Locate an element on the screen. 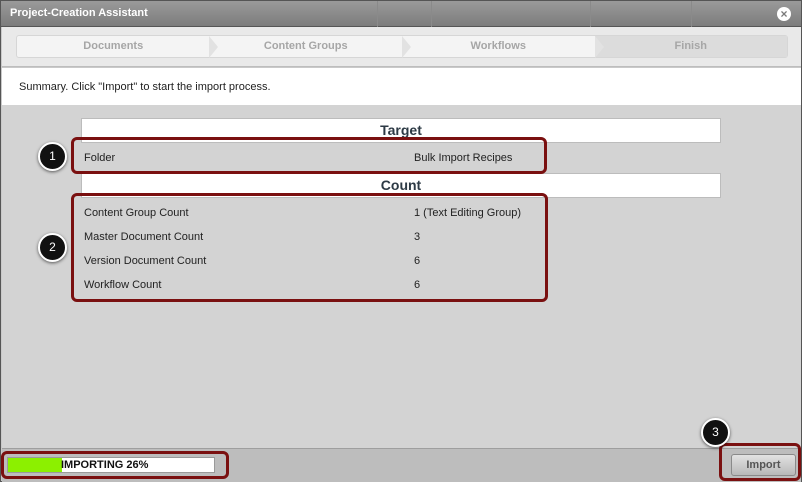 The width and height of the screenshot is (802, 482). step-workflows: Workflows is located at coordinates (498, 46).